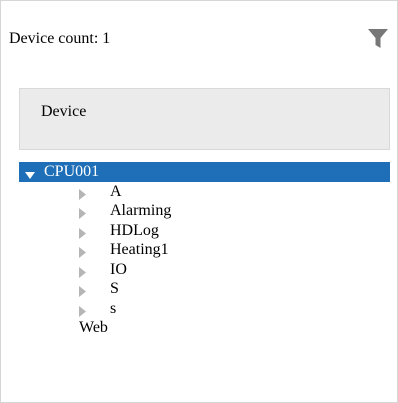 The width and height of the screenshot is (398, 403). I want to click on tree-item-label: Heating1, so click(139, 249).